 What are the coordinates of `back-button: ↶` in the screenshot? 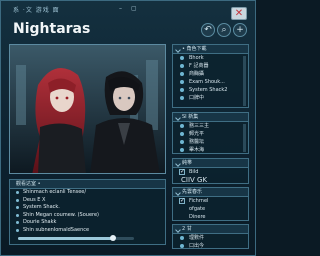 It's located at (208, 30).